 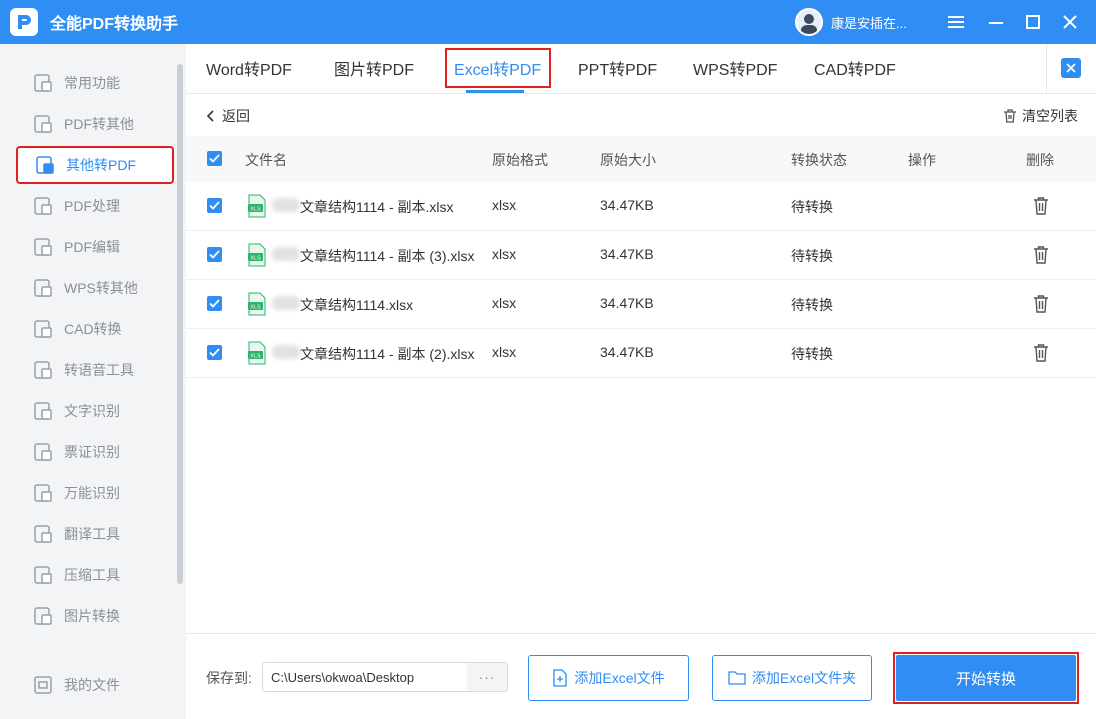 I want to click on sidebar-item-label: 我的文件, so click(x=92, y=685).